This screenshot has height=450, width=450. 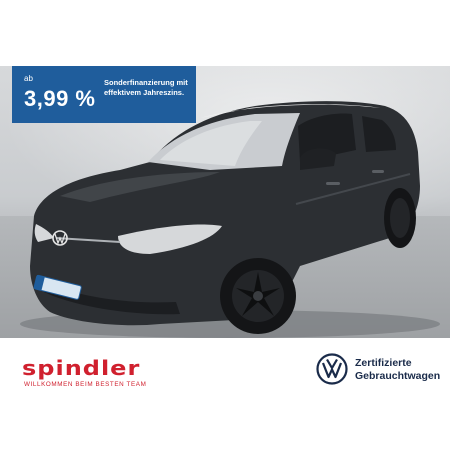 What do you see at coordinates (81, 368) in the screenshot?
I see `dealer-name: spindler` at bounding box center [81, 368].